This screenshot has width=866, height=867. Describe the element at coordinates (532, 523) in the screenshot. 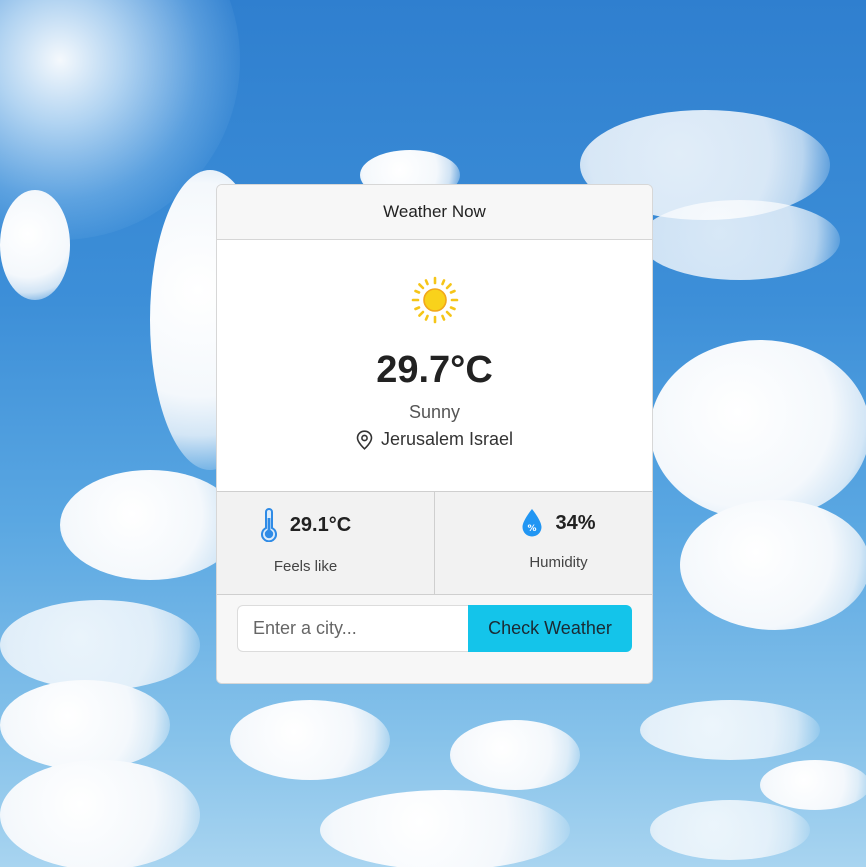

I see `humidity-drop-icon: %` at that location.